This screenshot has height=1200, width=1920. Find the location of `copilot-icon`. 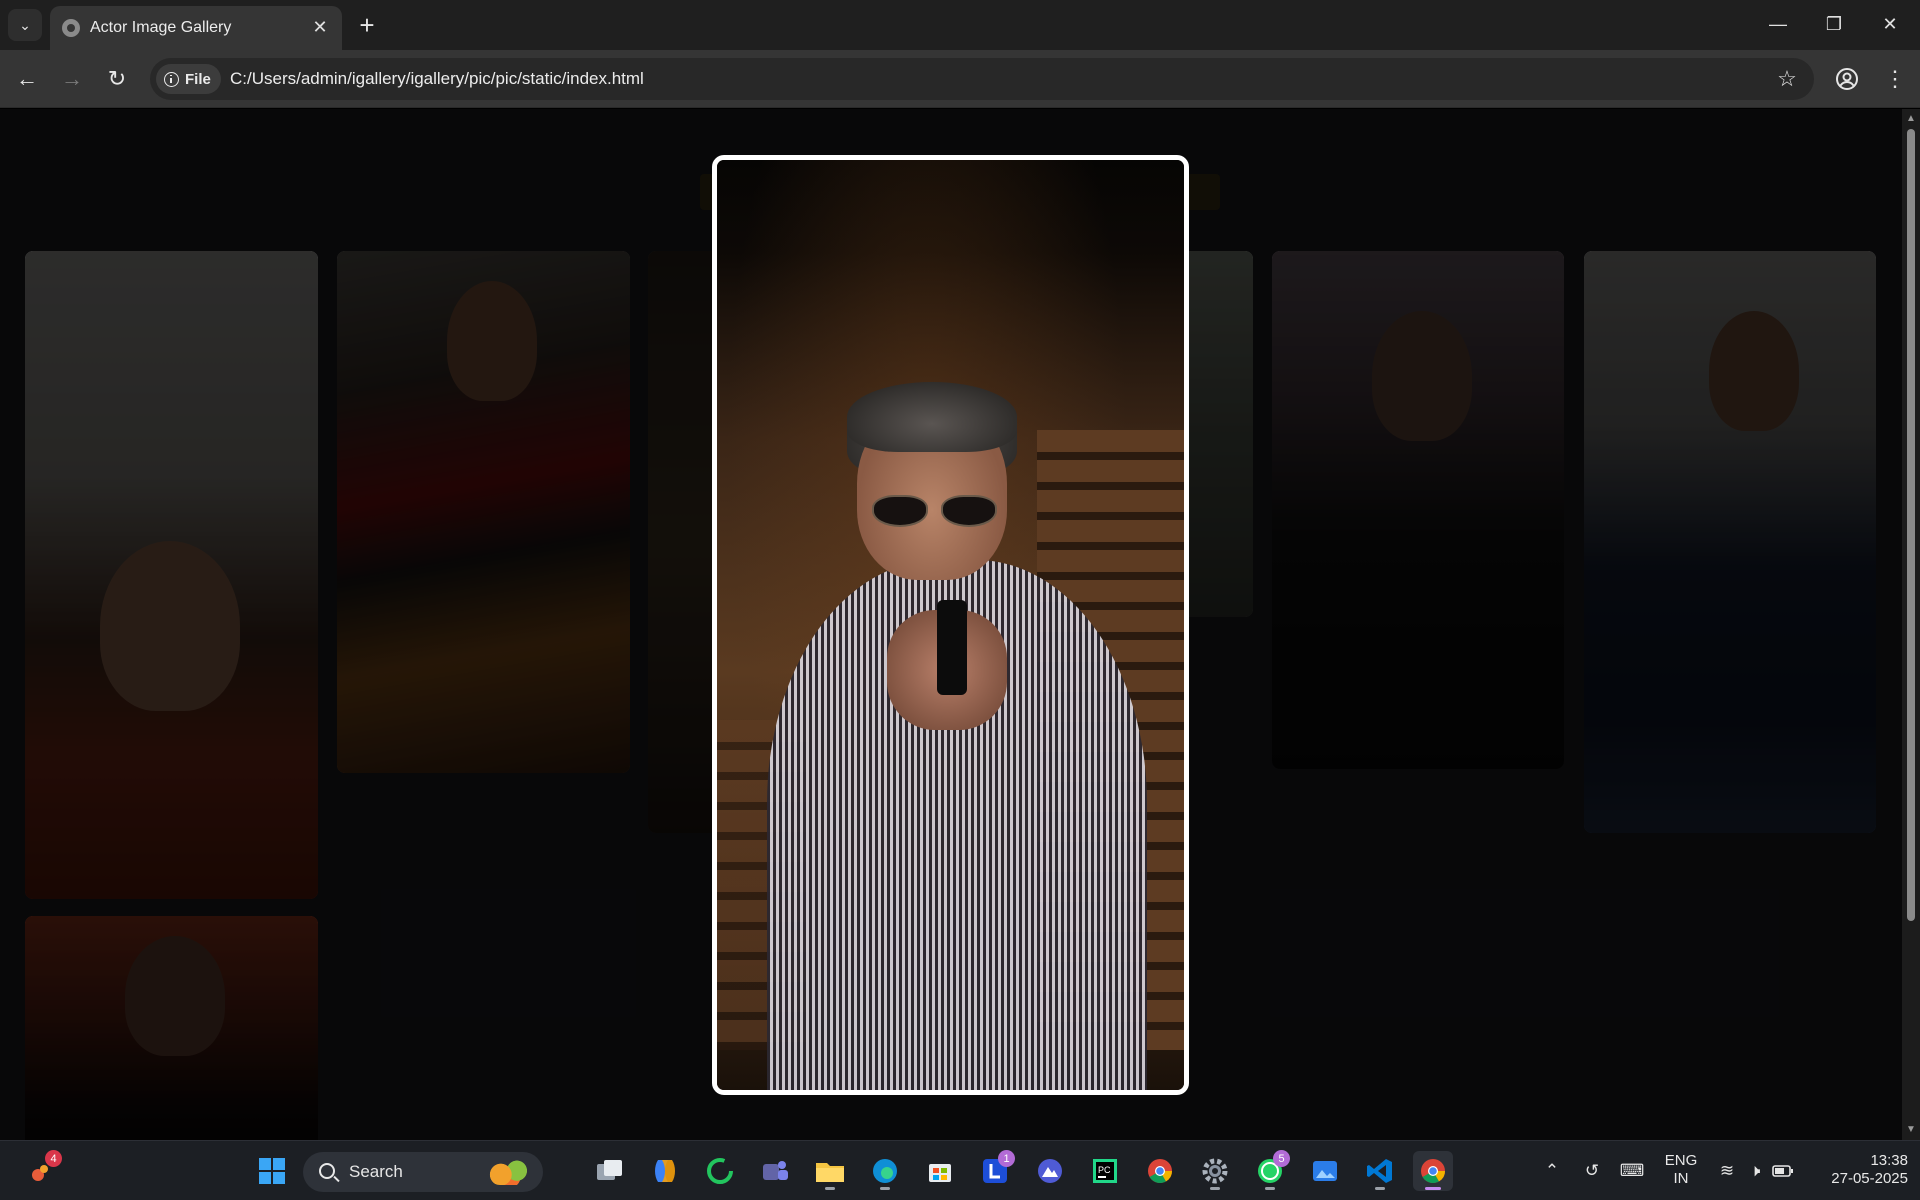

copilot-icon is located at coordinates (665, 1171).